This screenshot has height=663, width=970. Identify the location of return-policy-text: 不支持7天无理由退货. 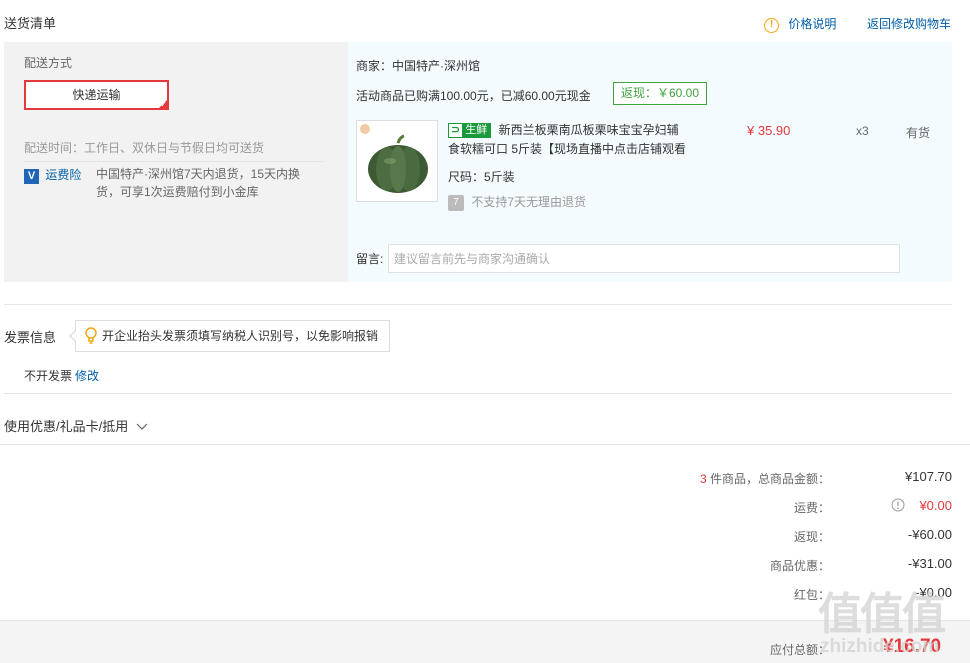
(529, 202).